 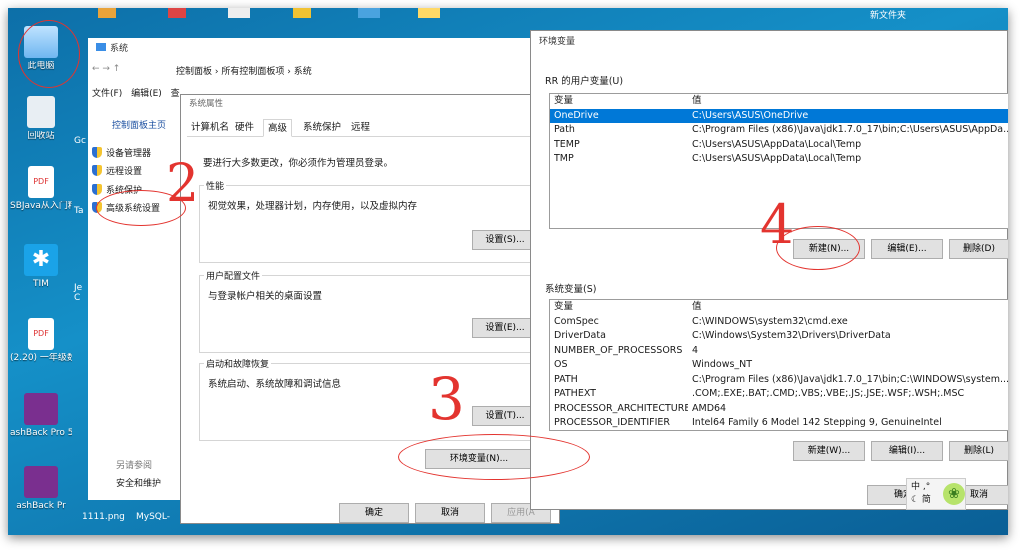 I want to click on sysprop-title: 系统属性, so click(x=370, y=104).